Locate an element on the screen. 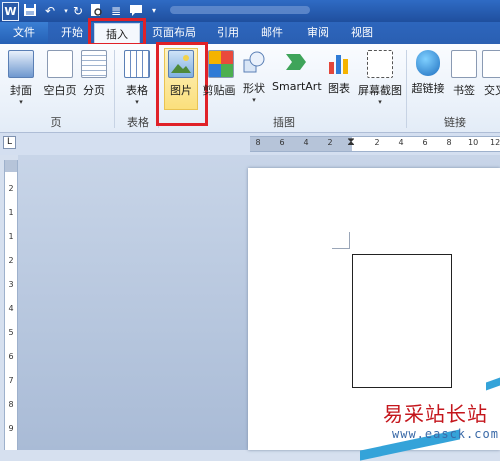  window-title is located at coordinates (240, 10).